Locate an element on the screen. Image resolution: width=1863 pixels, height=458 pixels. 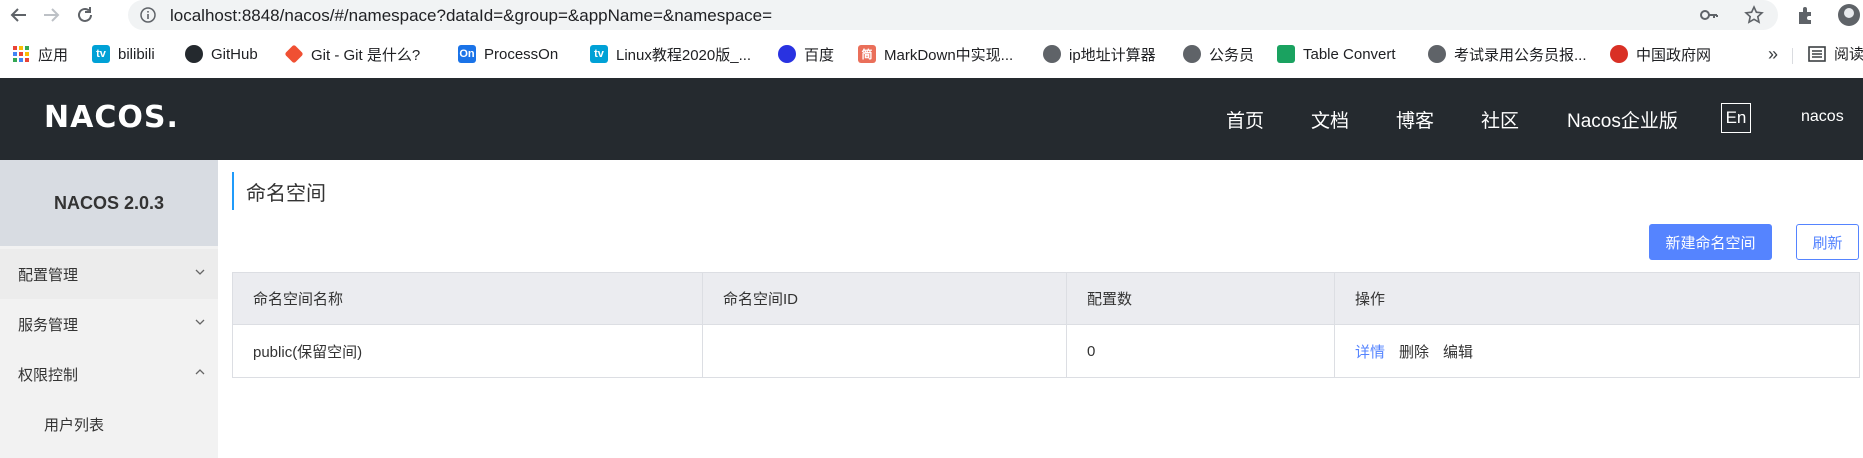
bookmark-git: Git - Git 是什么? is located at coordinates (352, 54).